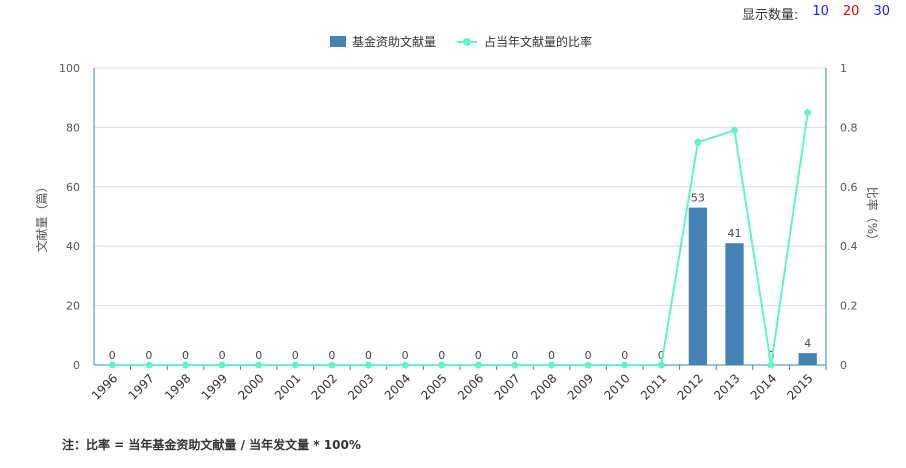  What do you see at coordinates (467, 42) in the screenshot?
I see `legend-swatch-point` at bounding box center [467, 42].